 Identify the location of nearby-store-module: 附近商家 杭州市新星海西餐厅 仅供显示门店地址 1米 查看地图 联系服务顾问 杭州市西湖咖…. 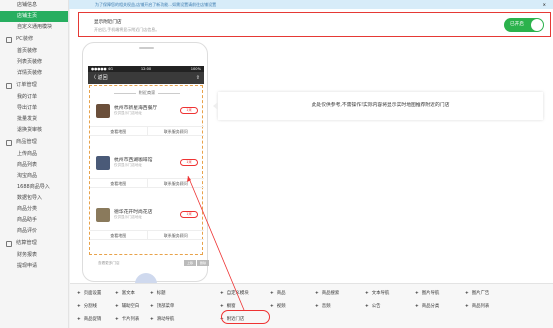
(147, 170).